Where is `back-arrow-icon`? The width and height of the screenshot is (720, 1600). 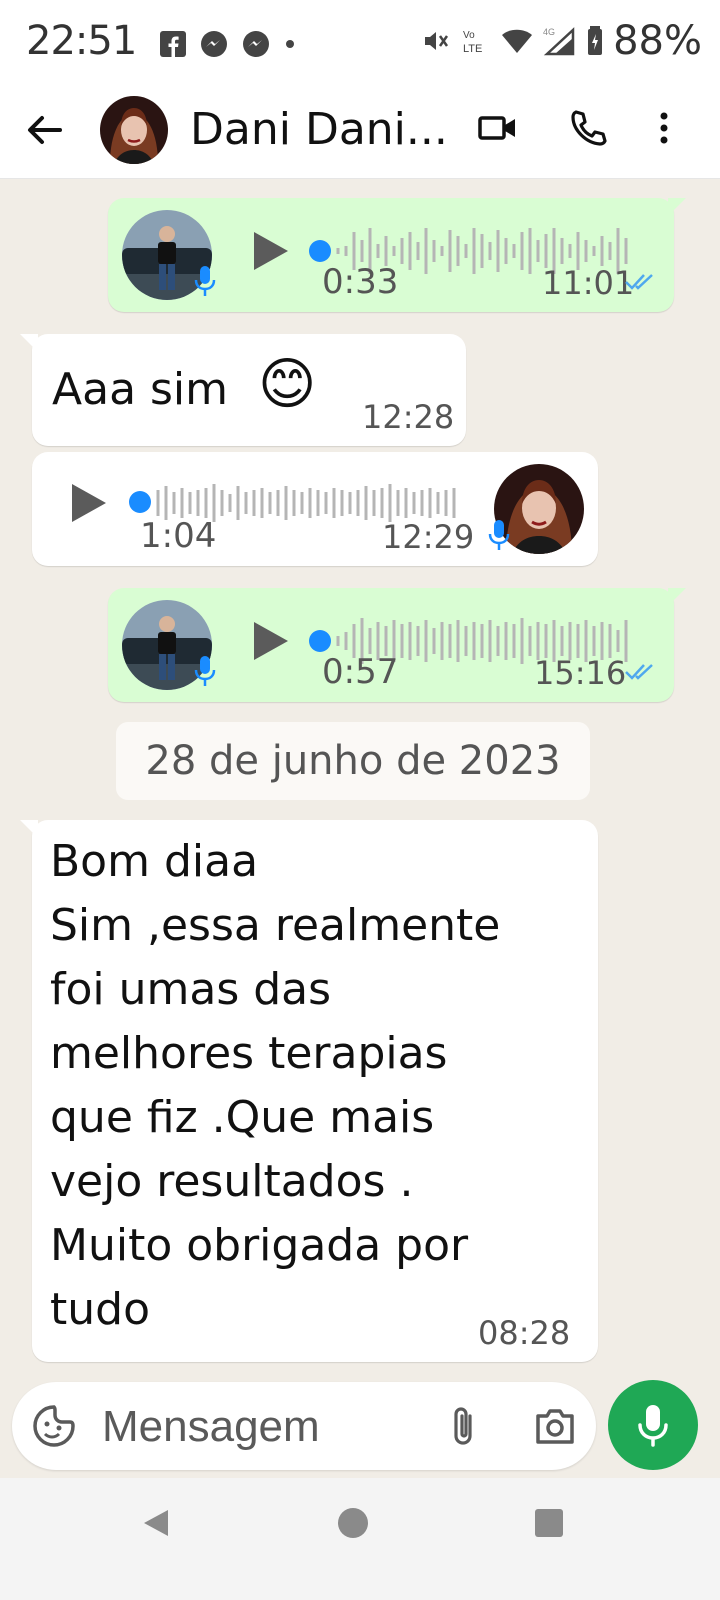
back-arrow-icon is located at coordinates (44, 130).